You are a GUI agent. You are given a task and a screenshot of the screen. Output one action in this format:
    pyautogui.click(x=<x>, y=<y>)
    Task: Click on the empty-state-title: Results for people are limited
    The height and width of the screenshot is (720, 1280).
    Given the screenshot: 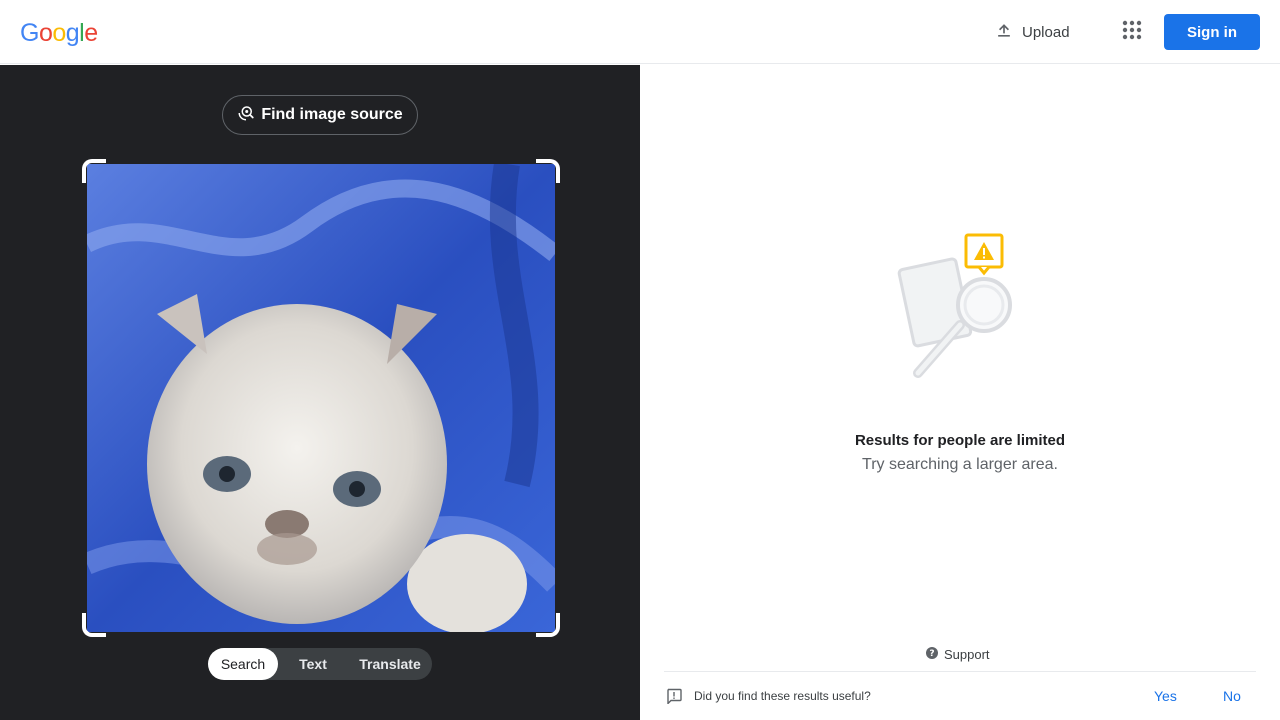 What is the action you would take?
    pyautogui.click(x=960, y=440)
    